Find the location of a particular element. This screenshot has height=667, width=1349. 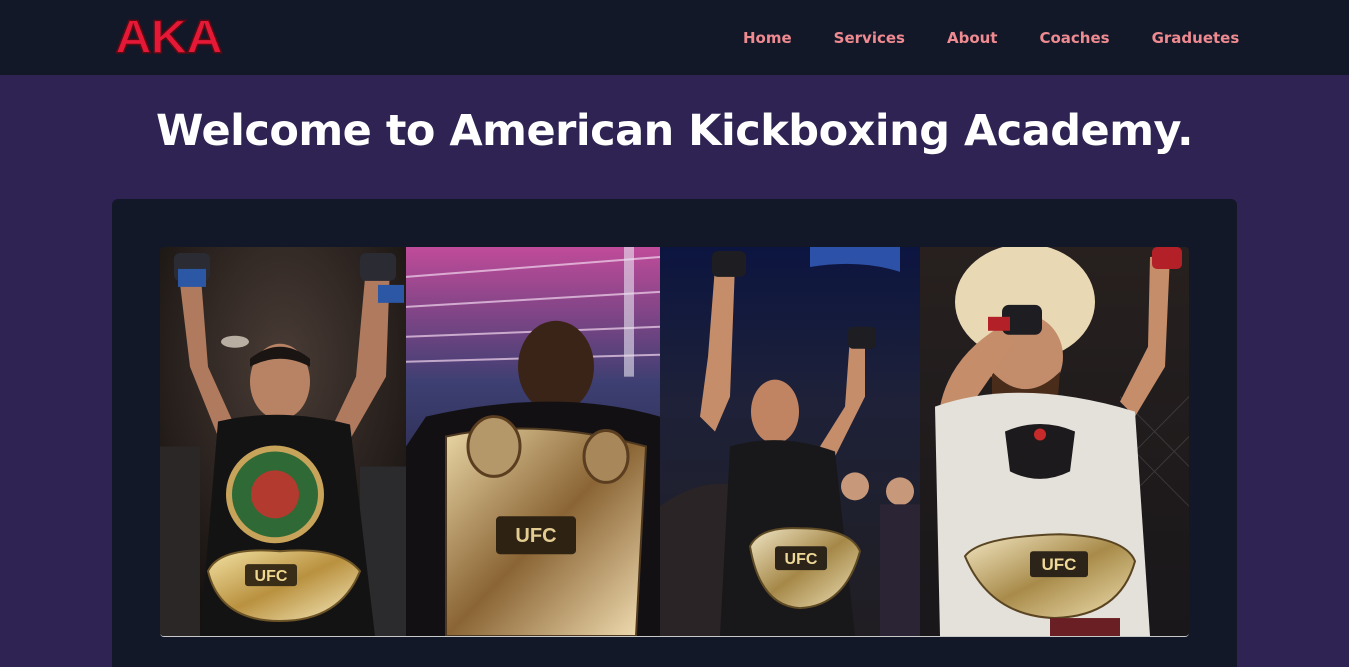

nav-link-home: Home is located at coordinates (767, 38).